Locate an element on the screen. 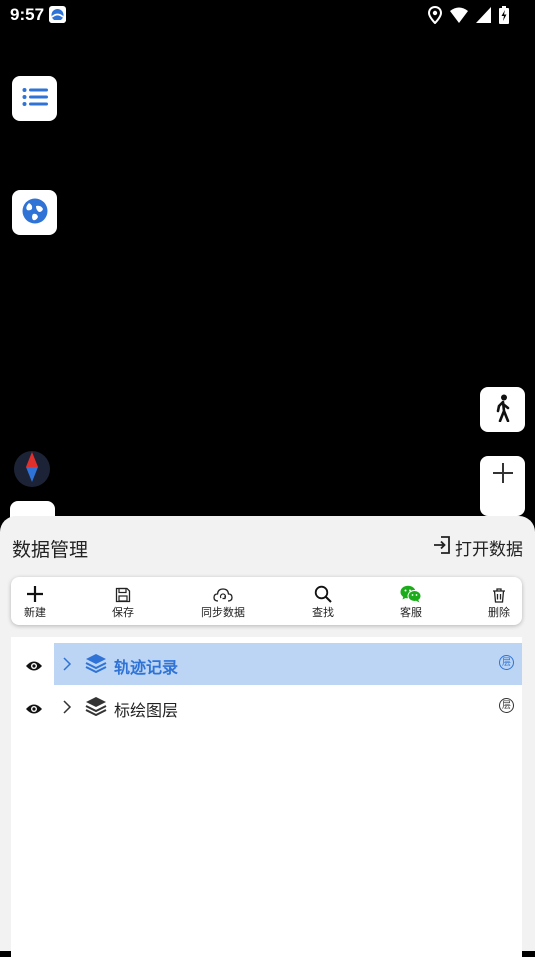 The image size is (535, 957). delete-button: 删除 is located at coordinates (499, 601).